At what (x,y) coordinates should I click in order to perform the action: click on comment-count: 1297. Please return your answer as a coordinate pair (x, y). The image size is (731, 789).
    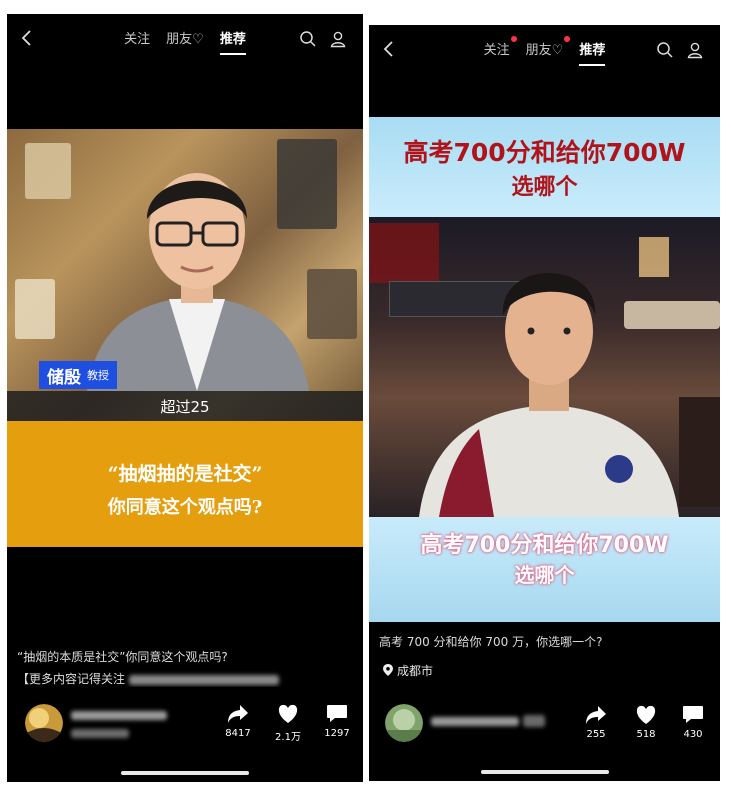
    Looking at the image, I should click on (337, 733).